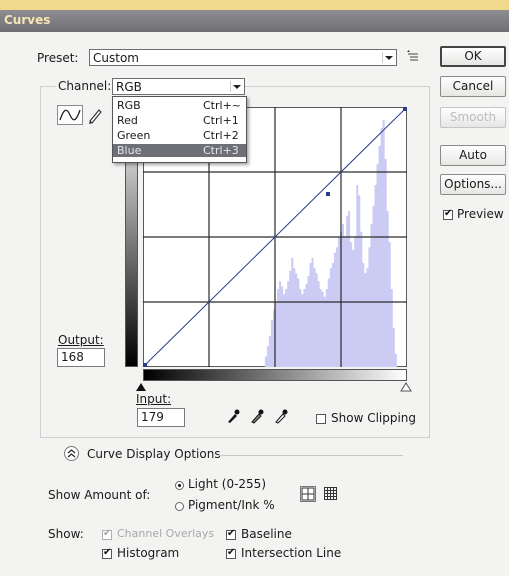 Image resolution: width=509 pixels, height=576 pixels. Describe the element at coordinates (66, 534) in the screenshot. I see `show-label: Show:` at that location.